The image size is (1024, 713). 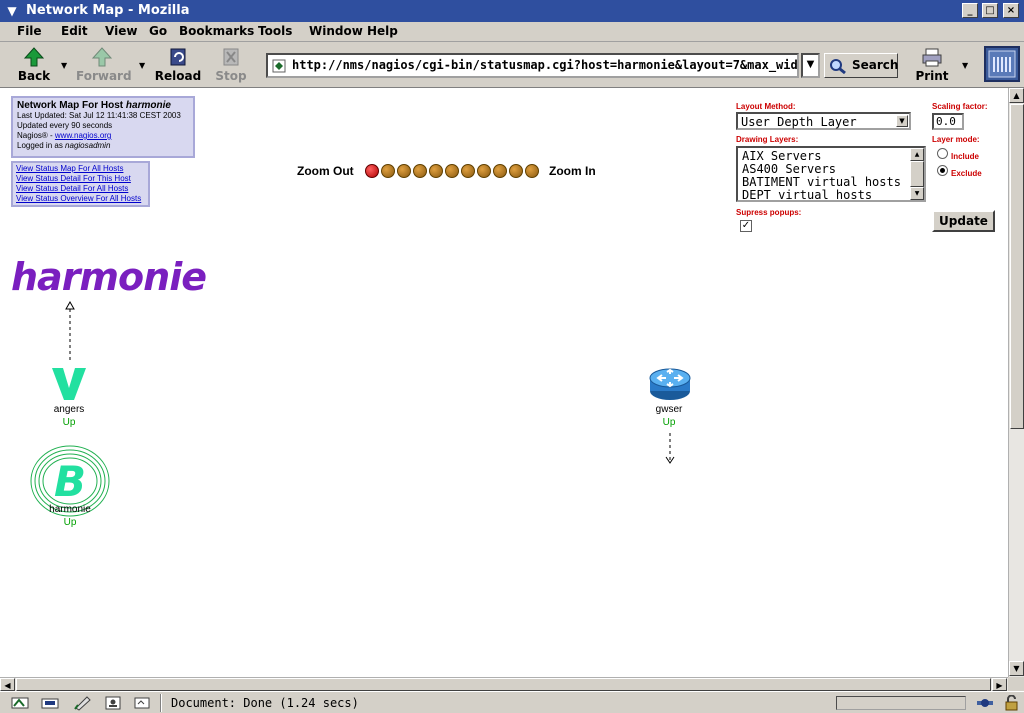 What do you see at coordinates (875, 65) in the screenshot?
I see `search-label: Search` at bounding box center [875, 65].